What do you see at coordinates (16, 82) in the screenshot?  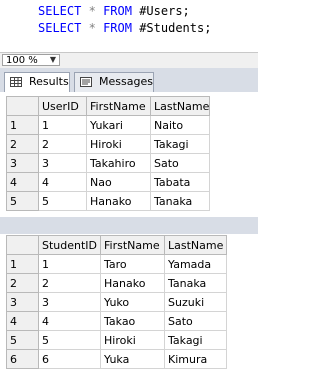 I see `grid-icon` at bounding box center [16, 82].